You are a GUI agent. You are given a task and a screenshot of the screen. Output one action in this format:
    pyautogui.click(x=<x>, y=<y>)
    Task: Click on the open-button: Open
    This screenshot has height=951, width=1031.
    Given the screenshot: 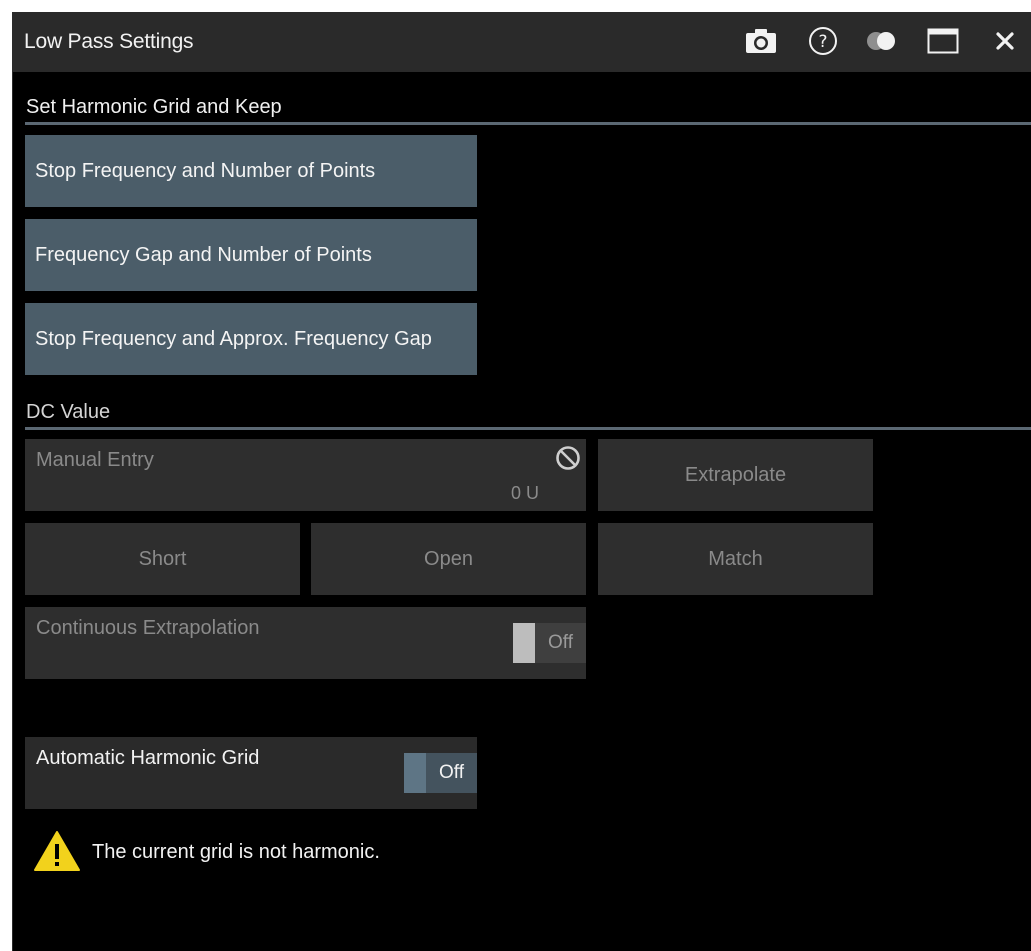 What is the action you would take?
    pyautogui.click(x=448, y=559)
    